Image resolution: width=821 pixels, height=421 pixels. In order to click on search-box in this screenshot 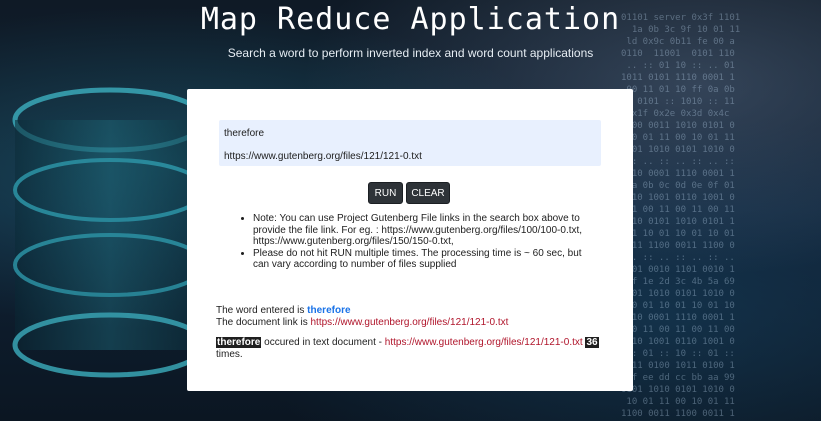, I will do `click(410, 143)`.